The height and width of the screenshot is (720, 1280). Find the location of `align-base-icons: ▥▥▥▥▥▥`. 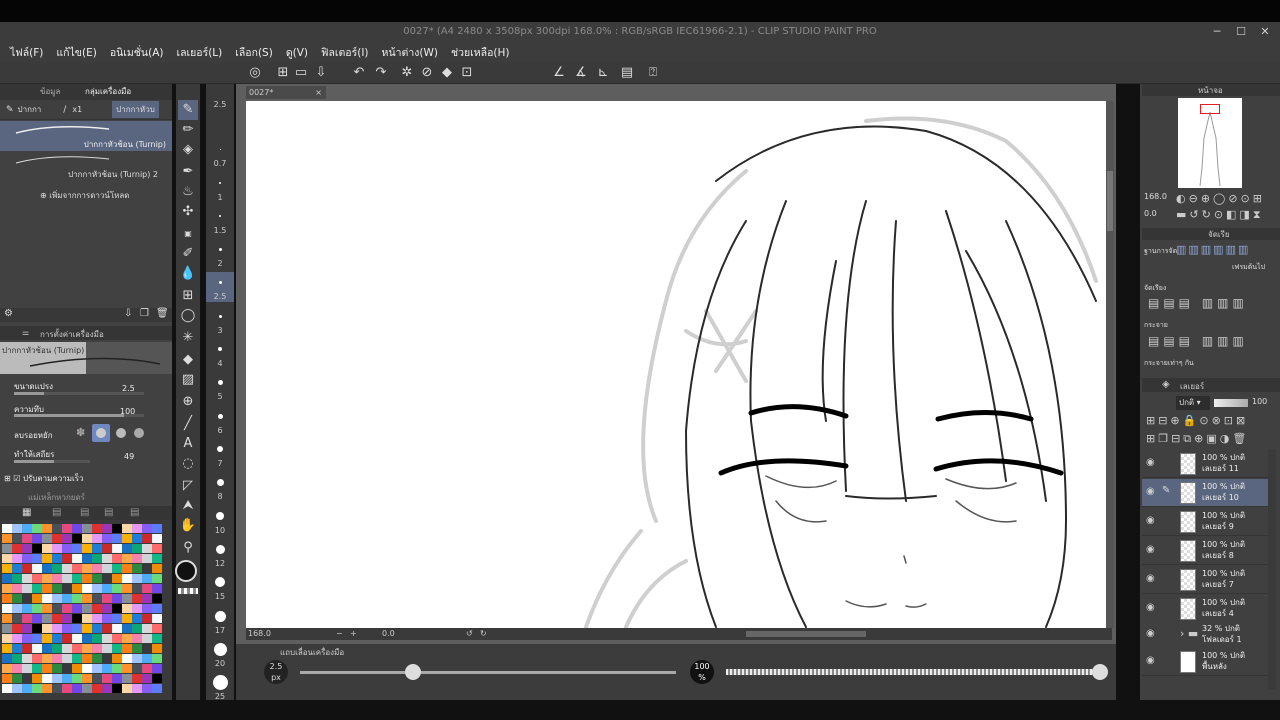

align-base-icons: ▥▥▥▥▥▥ is located at coordinates (1213, 249).